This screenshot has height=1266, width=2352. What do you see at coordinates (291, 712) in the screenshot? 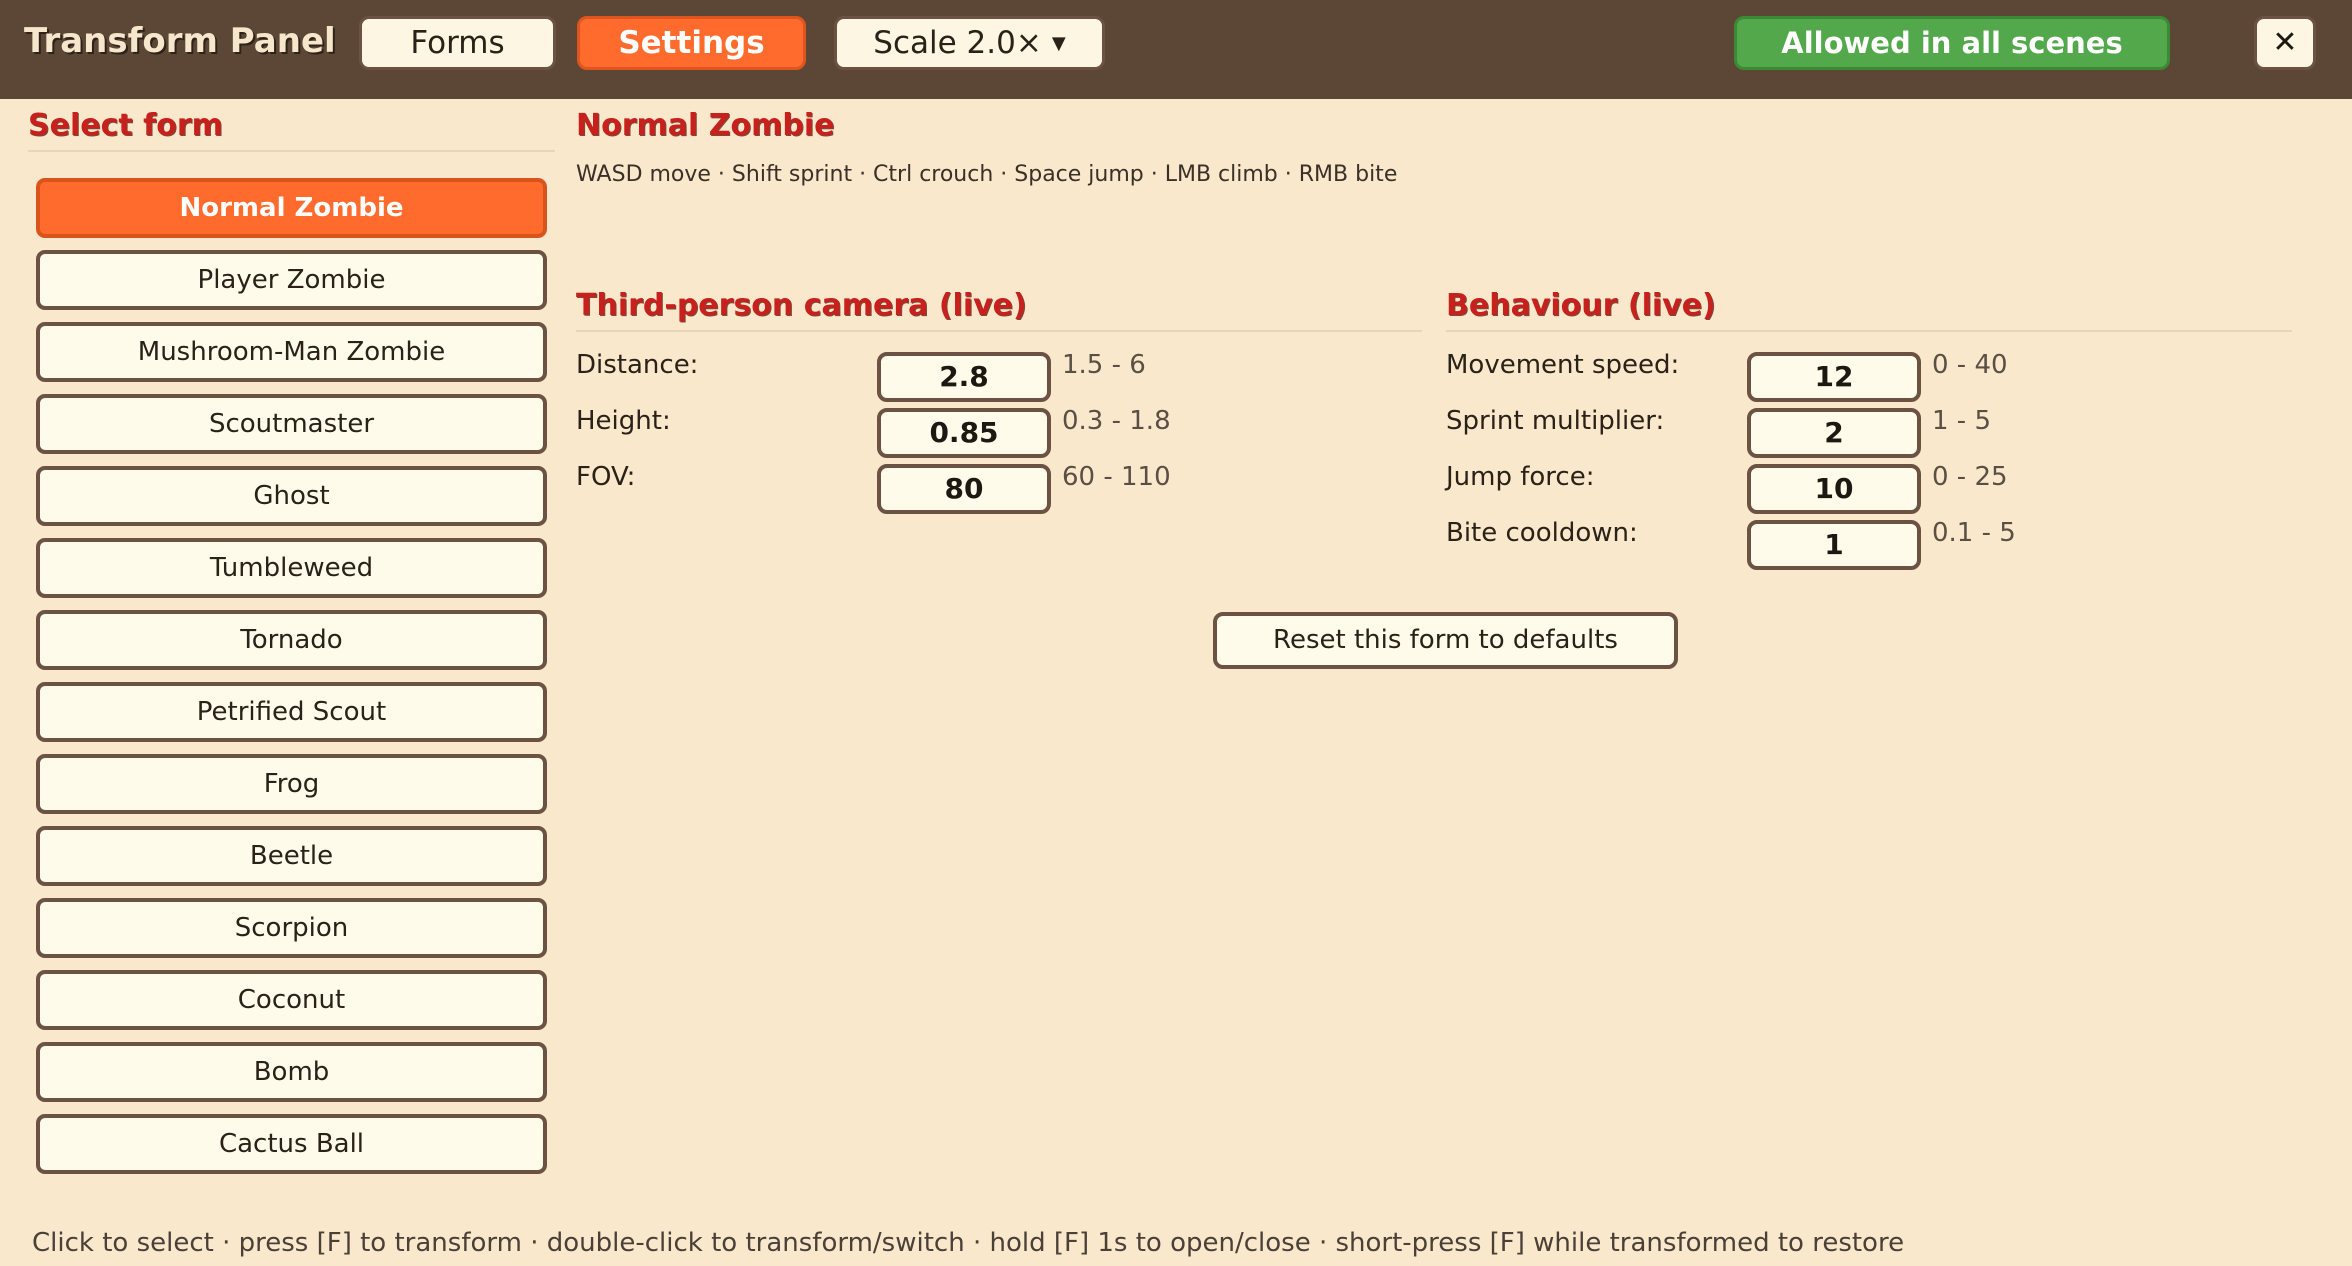
I see `form-item: Petrified Scout` at bounding box center [291, 712].